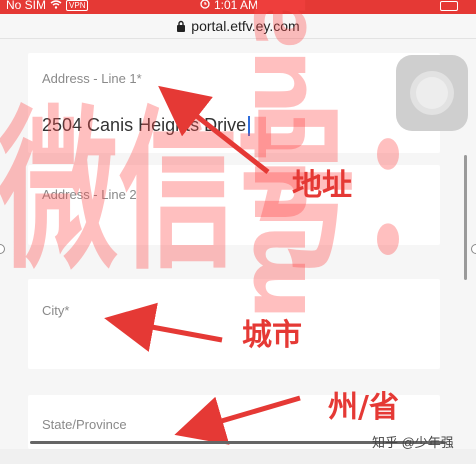  I want to click on annotation-address: 地址, so click(322, 185).